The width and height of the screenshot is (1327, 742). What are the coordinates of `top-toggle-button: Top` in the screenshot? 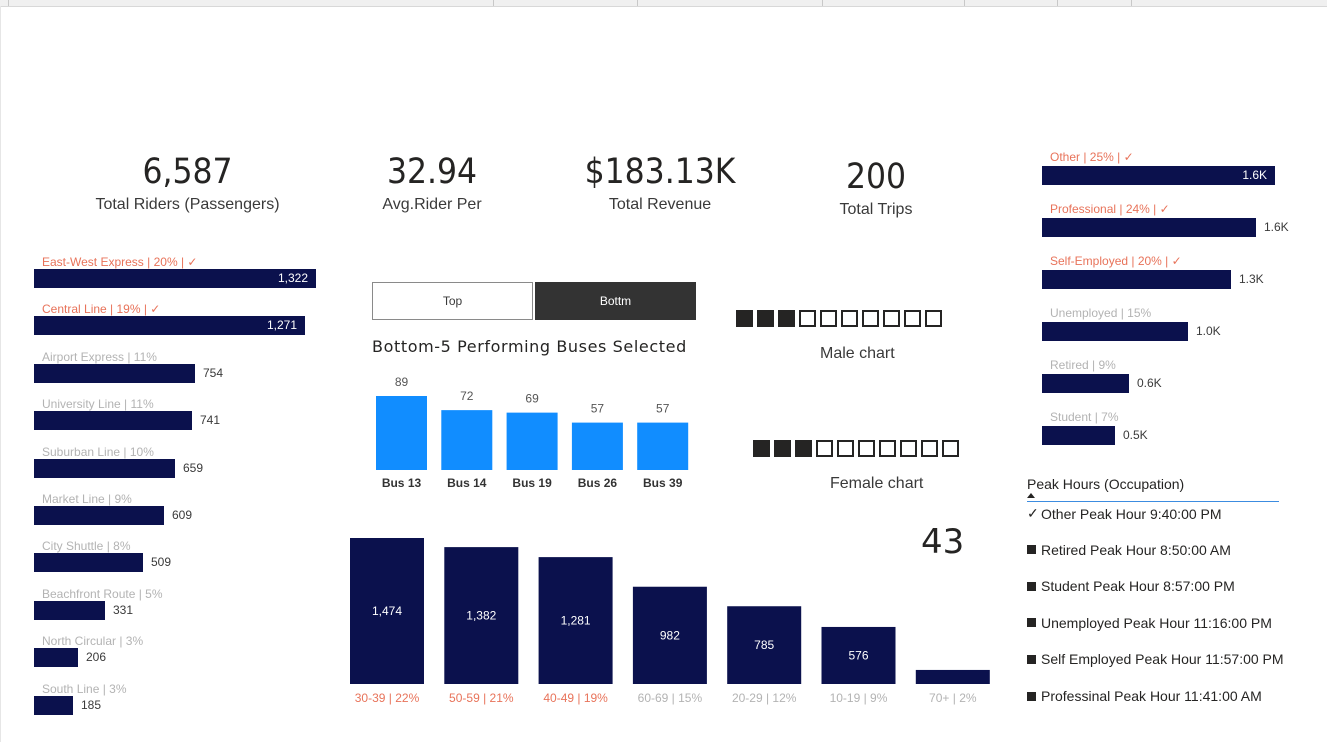 It's located at (452, 301).